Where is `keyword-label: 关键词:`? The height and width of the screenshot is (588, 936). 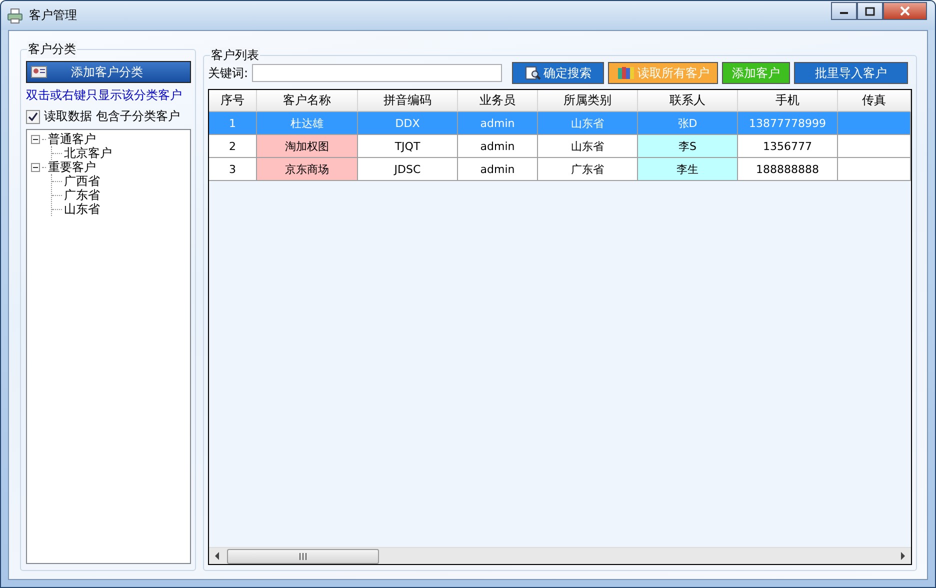
keyword-label: 关键词: is located at coordinates (228, 73).